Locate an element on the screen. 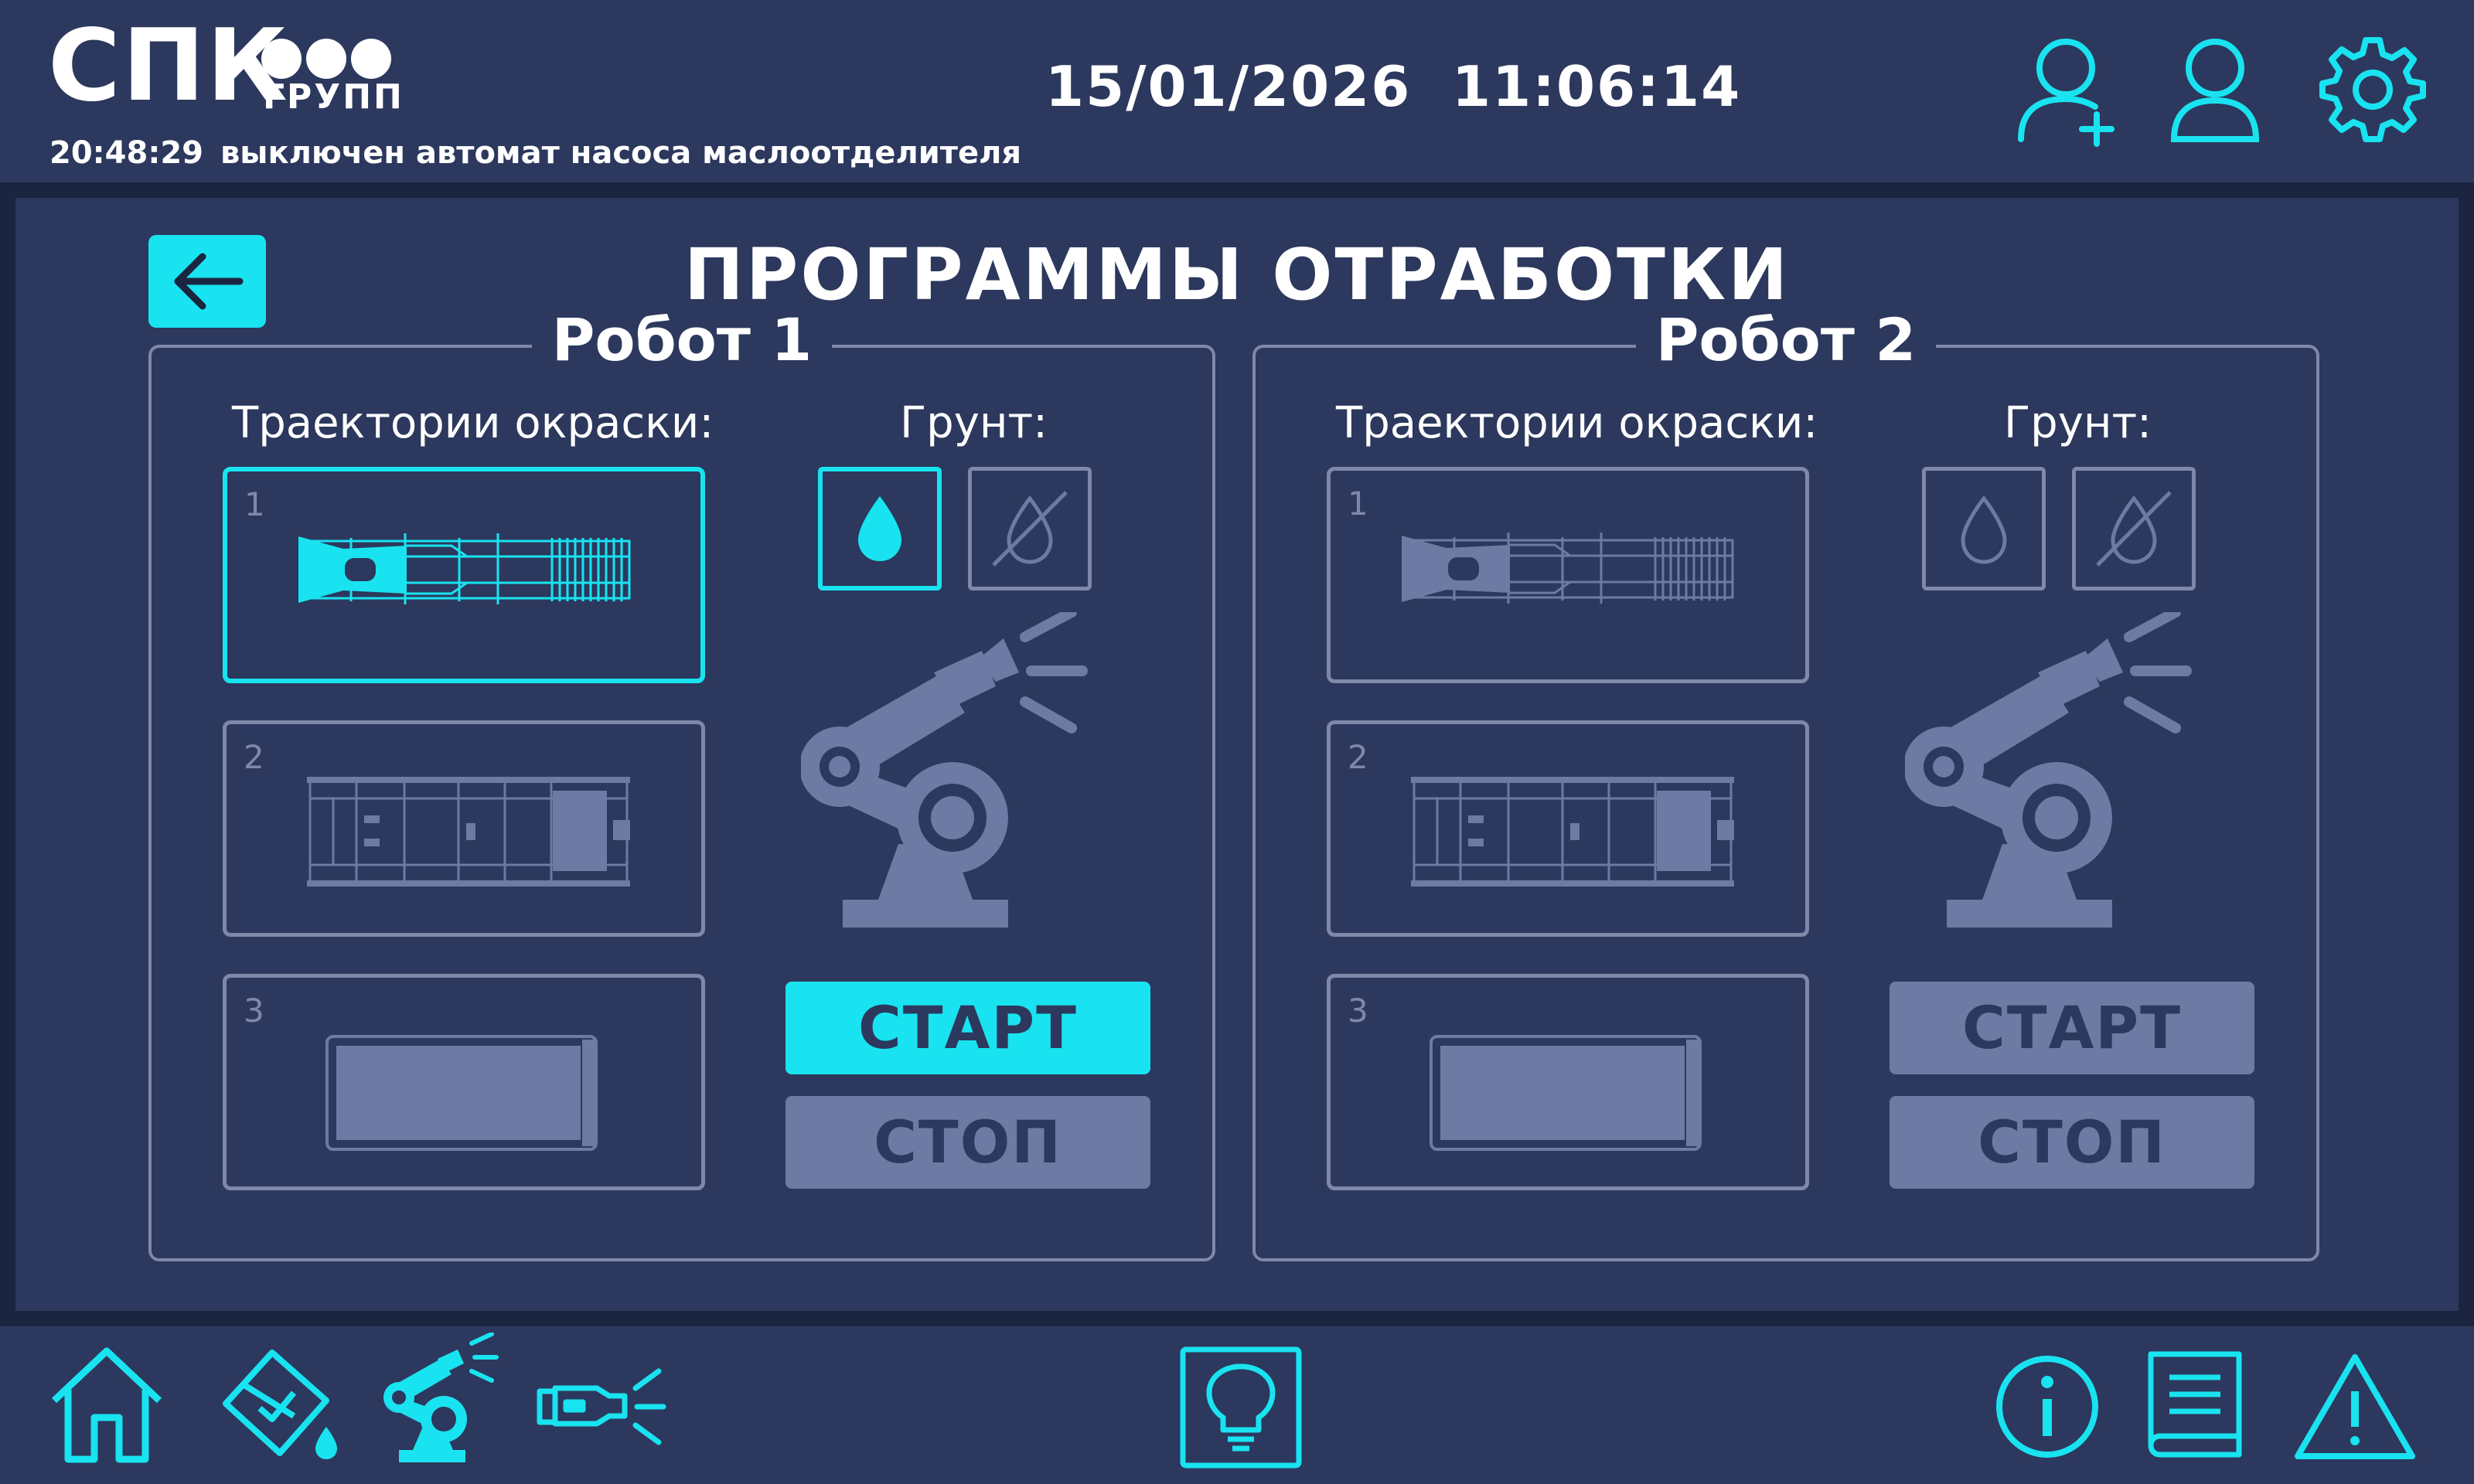 This screenshot has height=1484, width=2474. robot-2-title: Робот 2 is located at coordinates (1786, 339).